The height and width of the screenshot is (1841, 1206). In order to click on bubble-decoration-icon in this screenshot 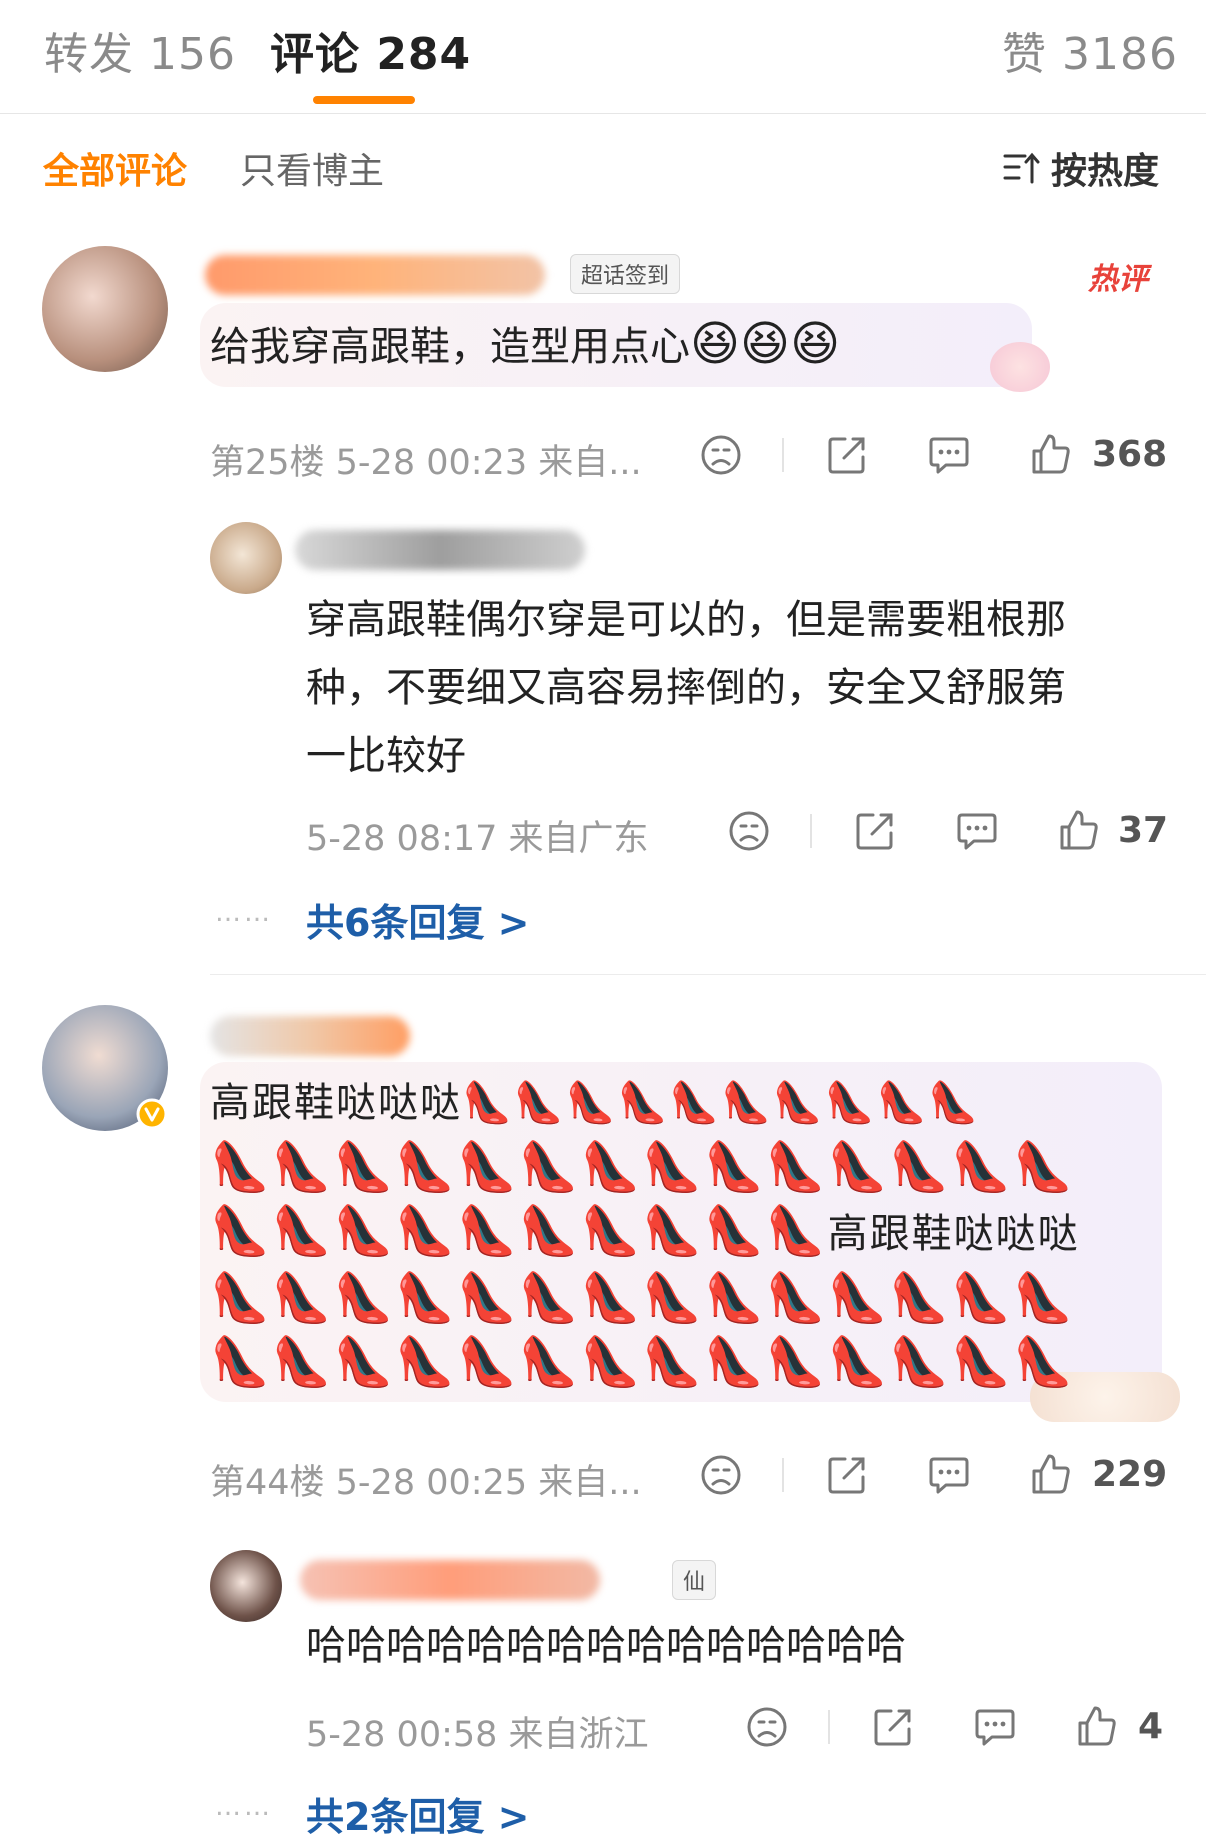, I will do `click(1020, 367)`.